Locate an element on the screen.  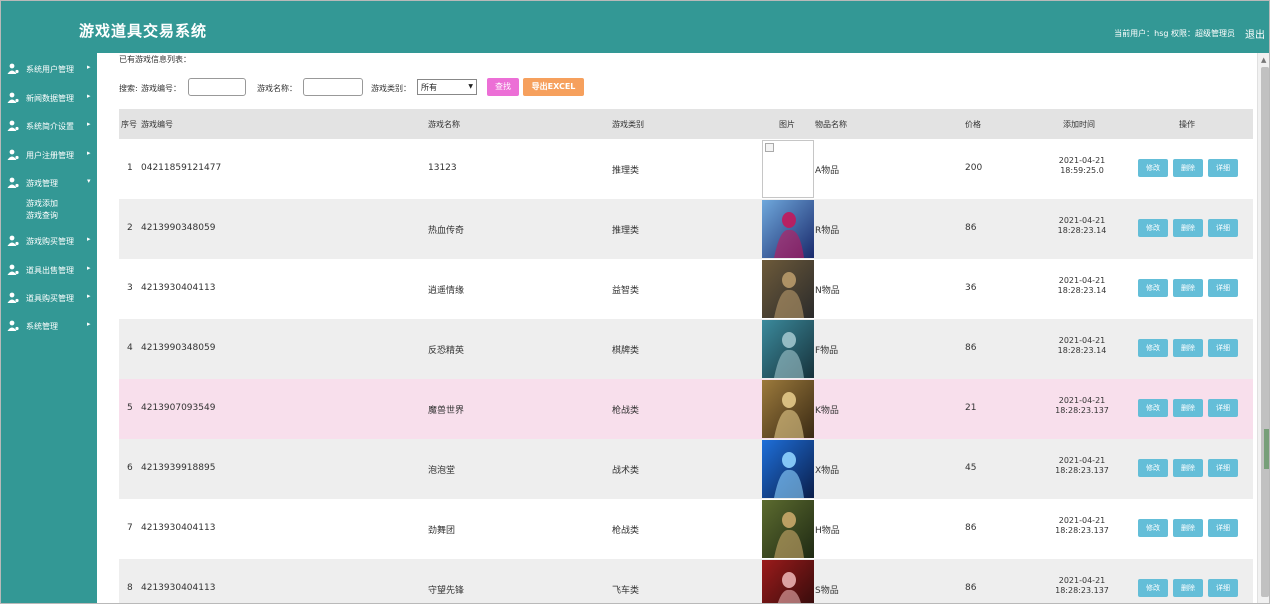
sidebar-item-item-purchase: 道具购买管理 ▸ is located at coordinates (49, 297).